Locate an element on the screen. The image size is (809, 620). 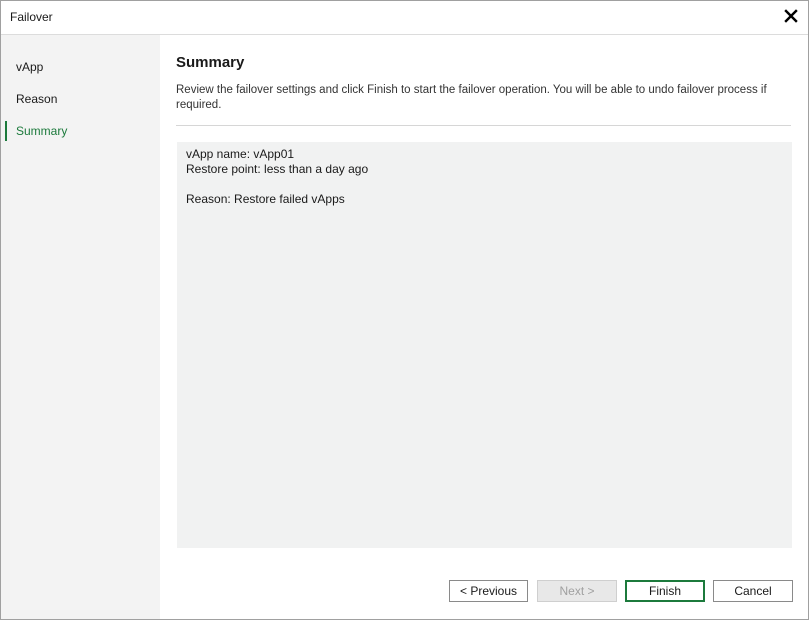
previous-button: < Previous is located at coordinates (488, 591).